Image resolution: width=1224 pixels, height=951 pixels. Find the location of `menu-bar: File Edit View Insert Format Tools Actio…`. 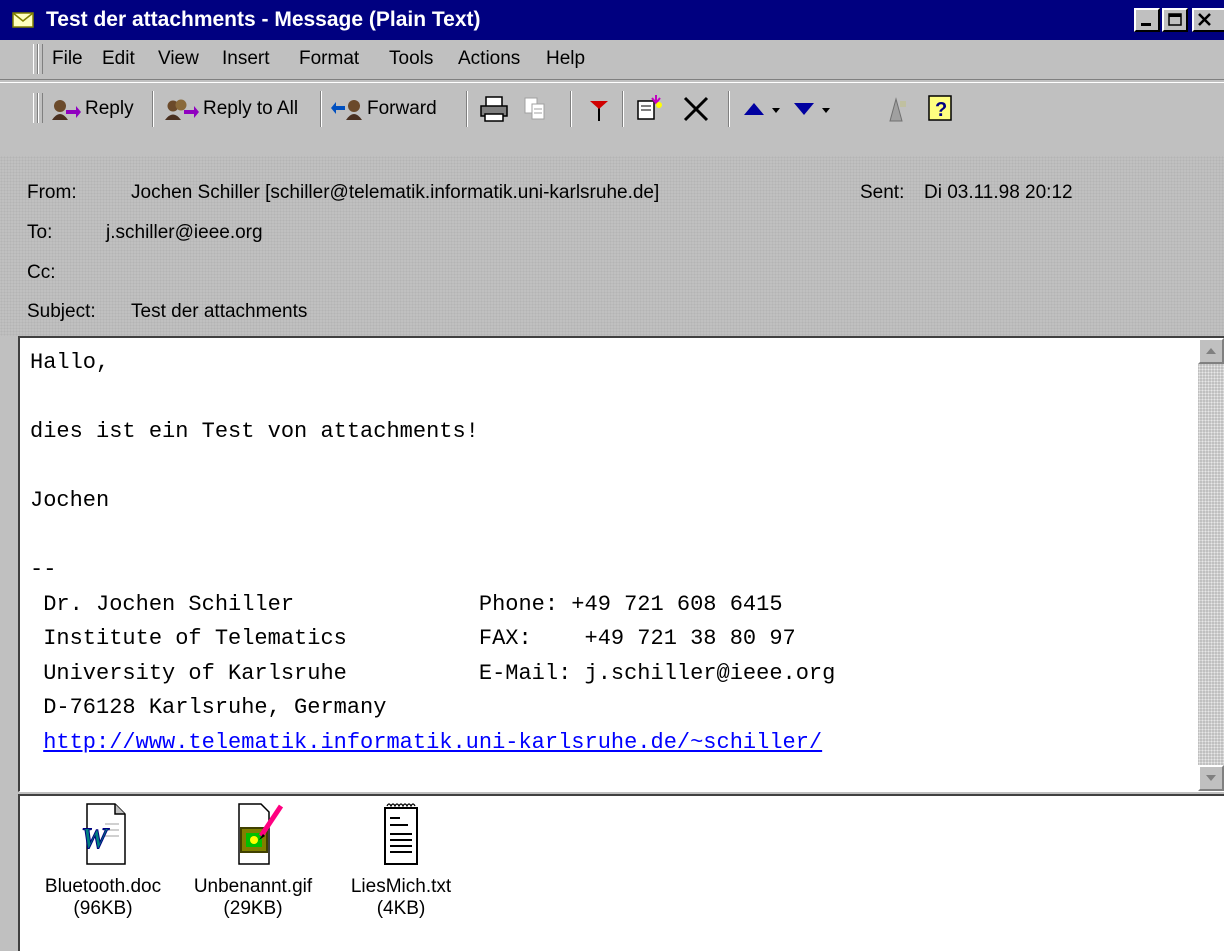

menu-bar: File Edit View Insert Format Tools Actio… is located at coordinates (612, 60).